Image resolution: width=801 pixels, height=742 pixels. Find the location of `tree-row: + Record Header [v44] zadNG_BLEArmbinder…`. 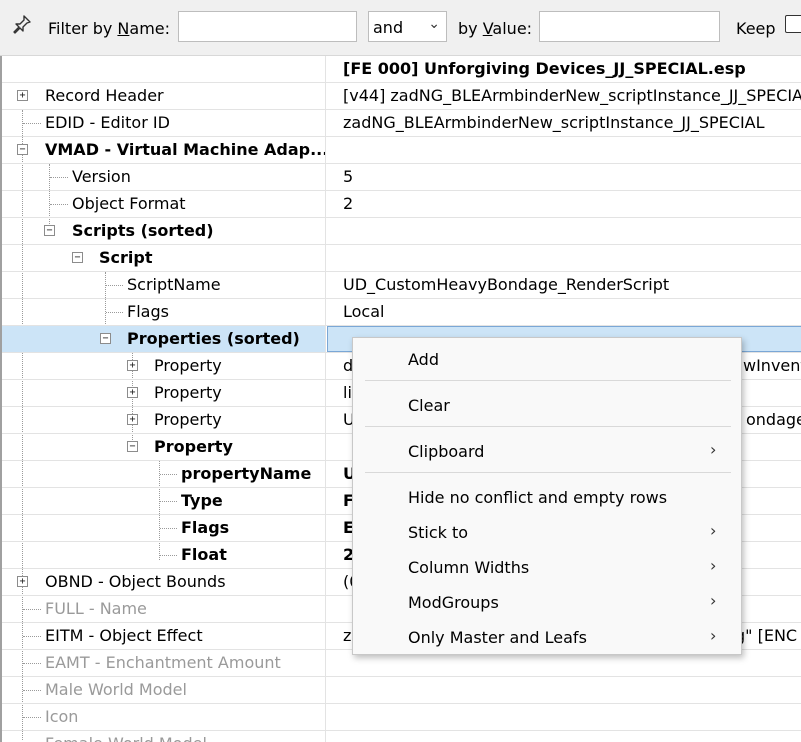

tree-row: + Record Header [v44] zadNG_BLEArmbinder… is located at coordinates (401, 96).